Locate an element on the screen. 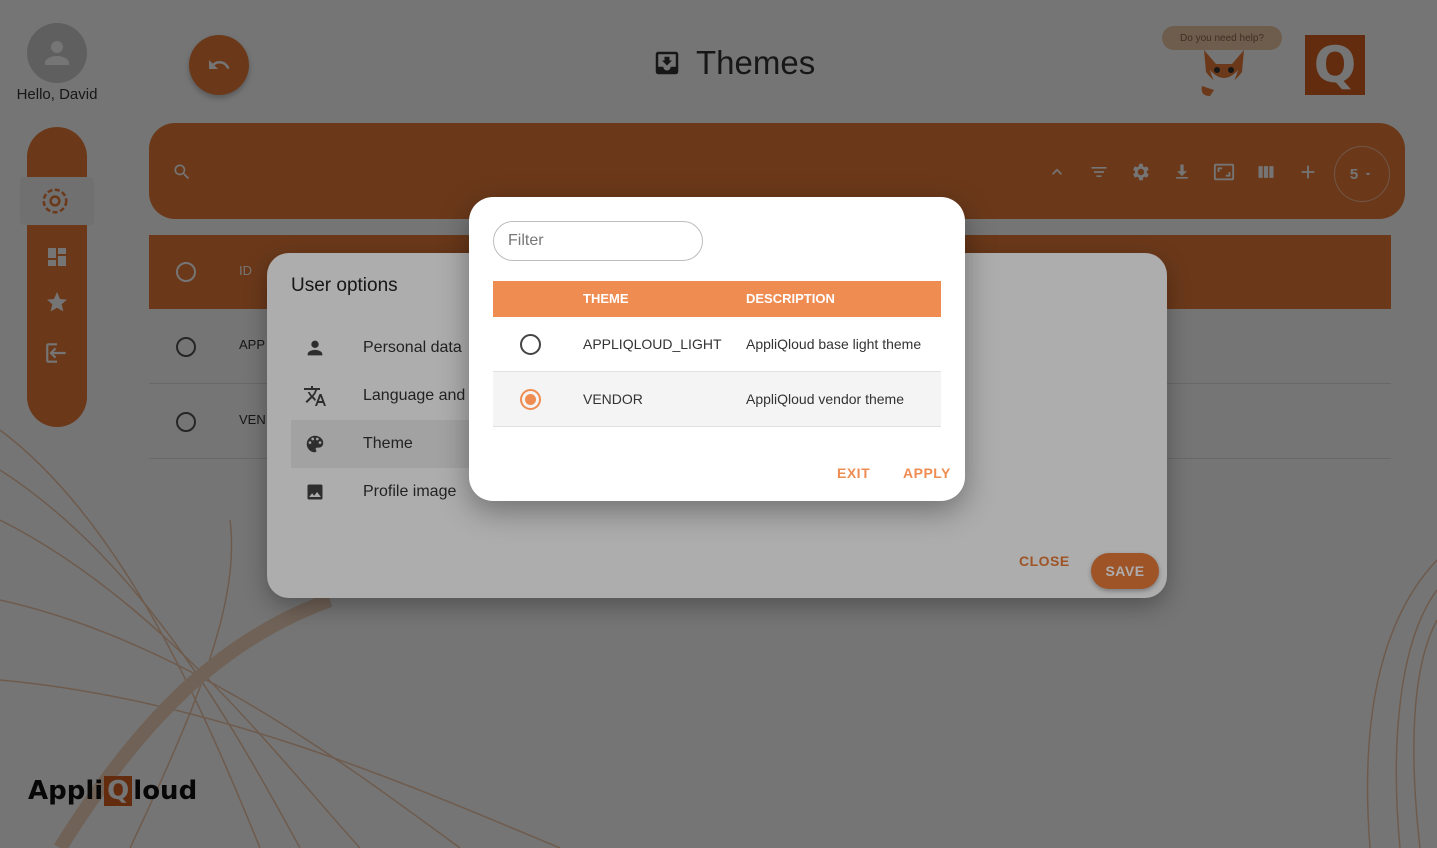 This screenshot has width=1437, height=848. apply-button: APPLY is located at coordinates (927, 473).